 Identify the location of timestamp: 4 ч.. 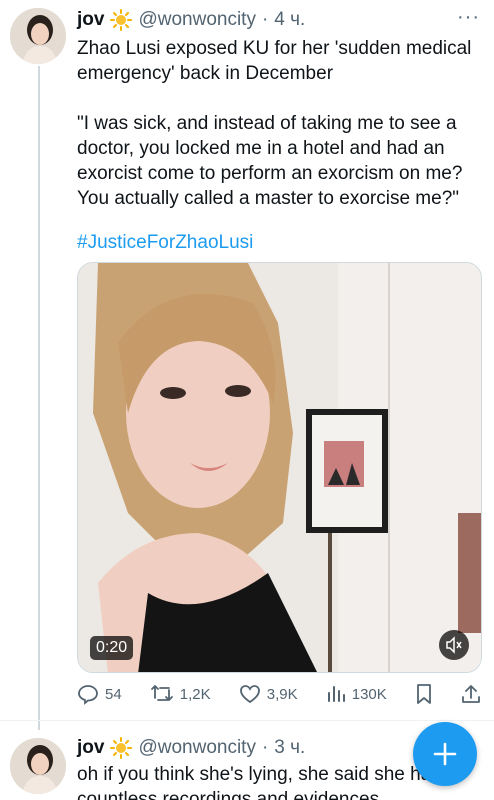
(289, 20).